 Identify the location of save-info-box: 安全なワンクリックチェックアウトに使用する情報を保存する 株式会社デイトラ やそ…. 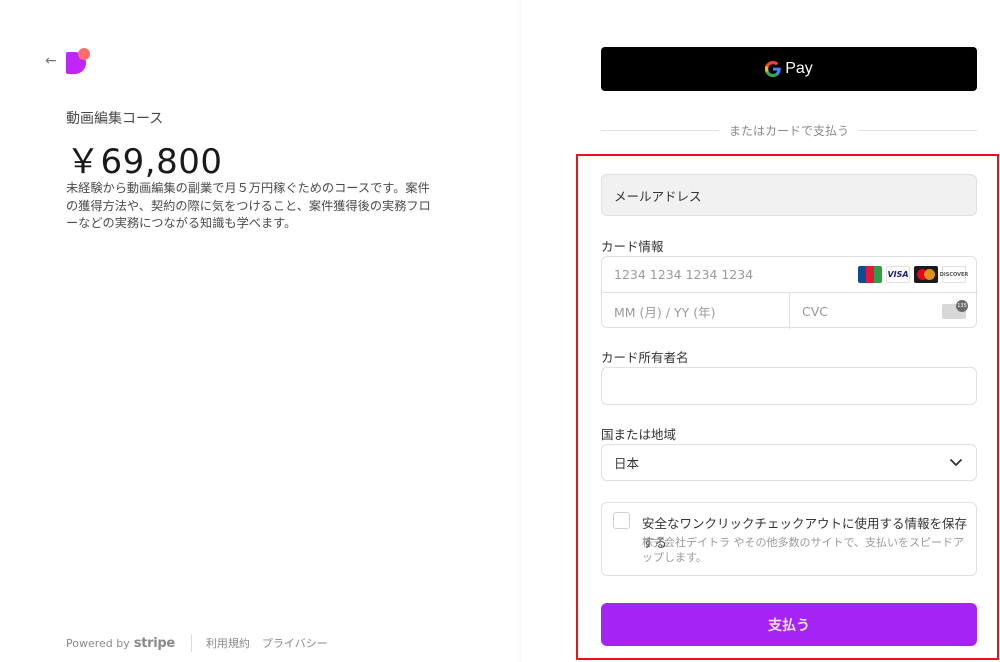
(789, 539).